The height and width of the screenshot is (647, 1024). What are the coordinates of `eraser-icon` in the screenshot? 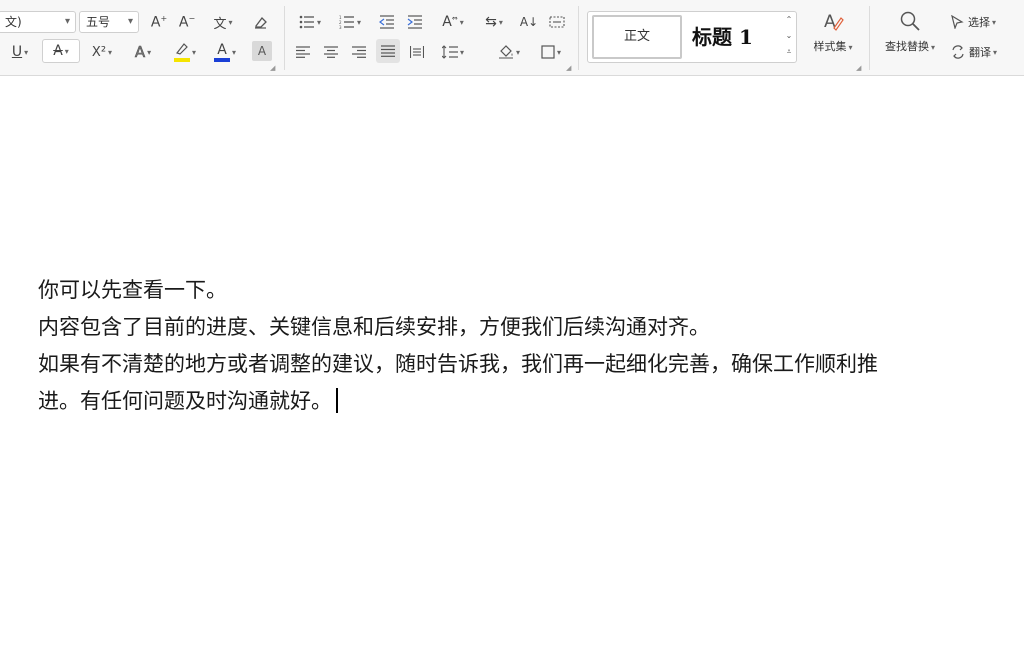 It's located at (261, 23).